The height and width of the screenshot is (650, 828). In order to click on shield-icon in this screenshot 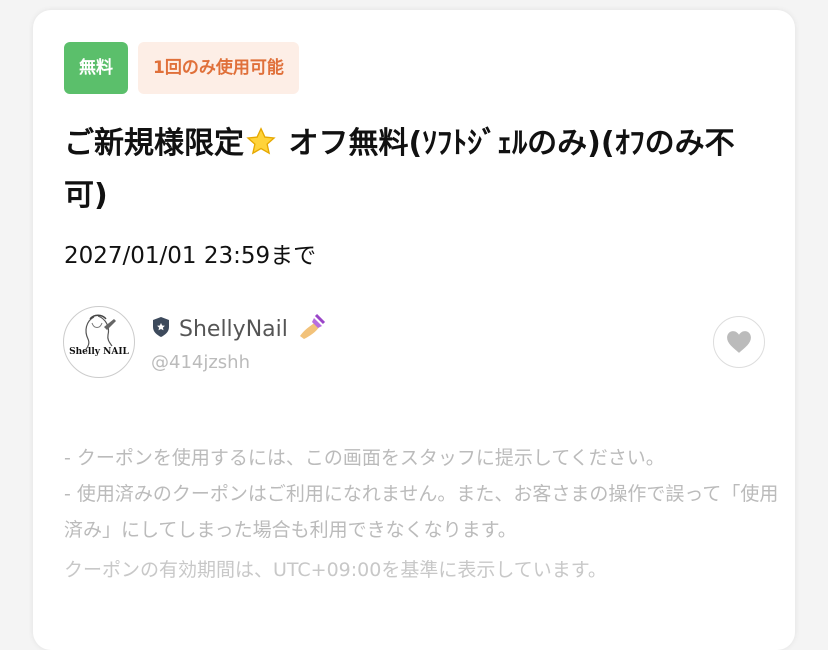, I will do `click(161, 329)`.